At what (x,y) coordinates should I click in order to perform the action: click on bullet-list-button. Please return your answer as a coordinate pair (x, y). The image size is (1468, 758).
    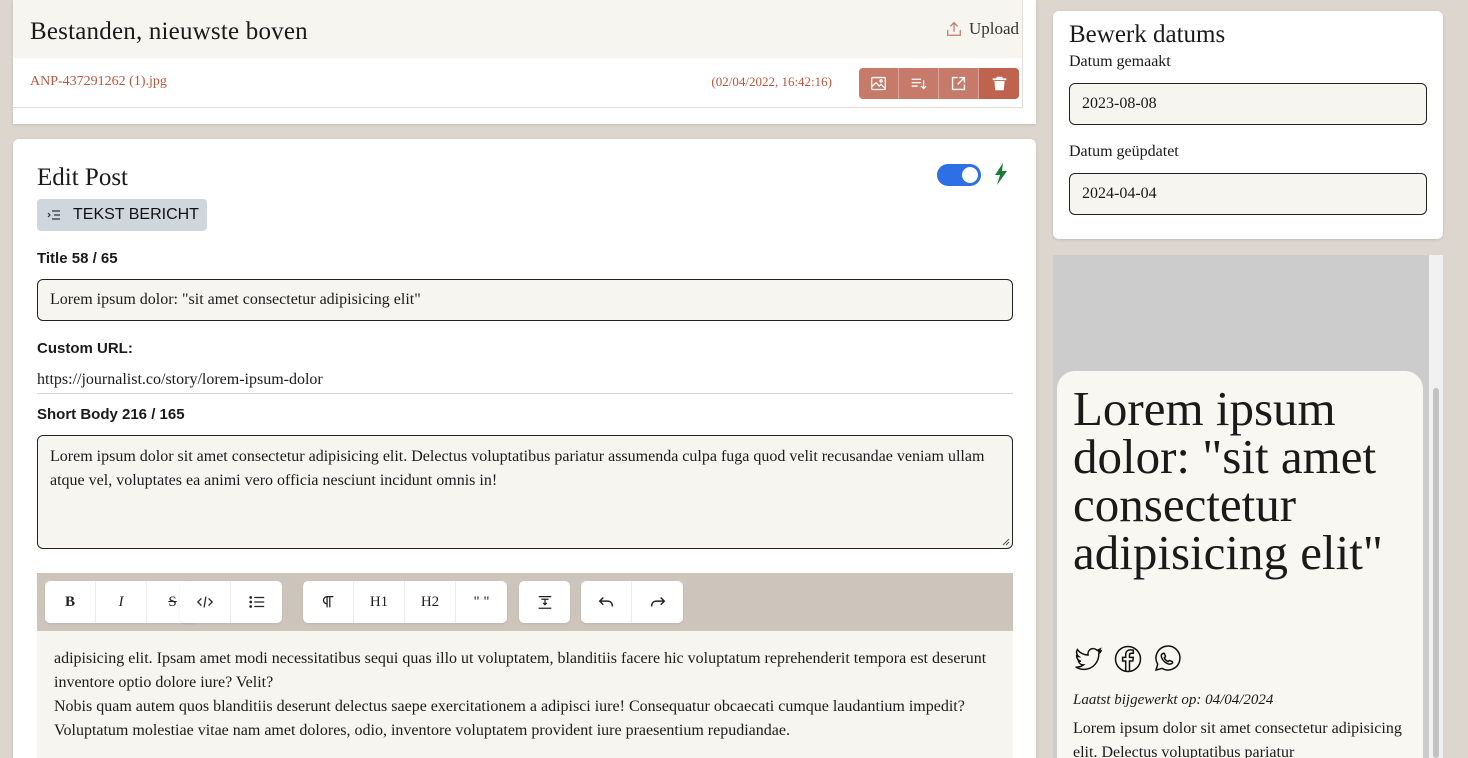
    Looking at the image, I should click on (256, 602).